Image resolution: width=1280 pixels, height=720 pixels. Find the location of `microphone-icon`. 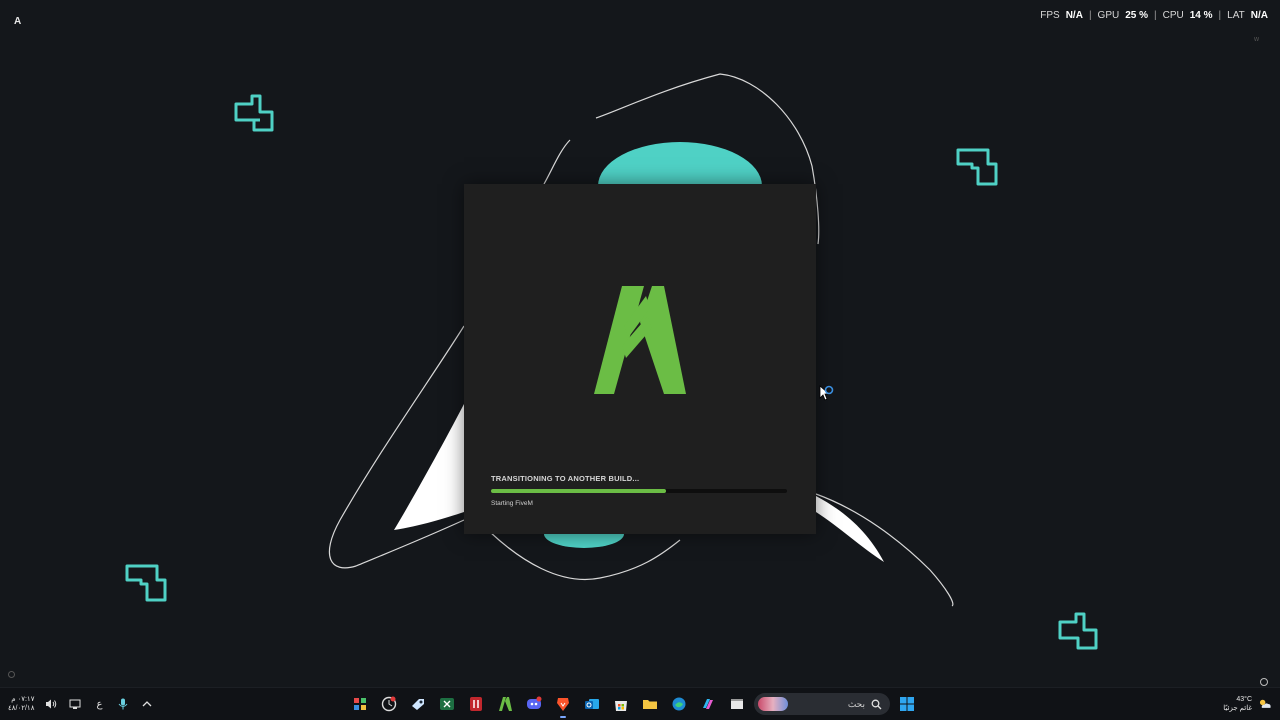

microphone-icon is located at coordinates (123, 704).